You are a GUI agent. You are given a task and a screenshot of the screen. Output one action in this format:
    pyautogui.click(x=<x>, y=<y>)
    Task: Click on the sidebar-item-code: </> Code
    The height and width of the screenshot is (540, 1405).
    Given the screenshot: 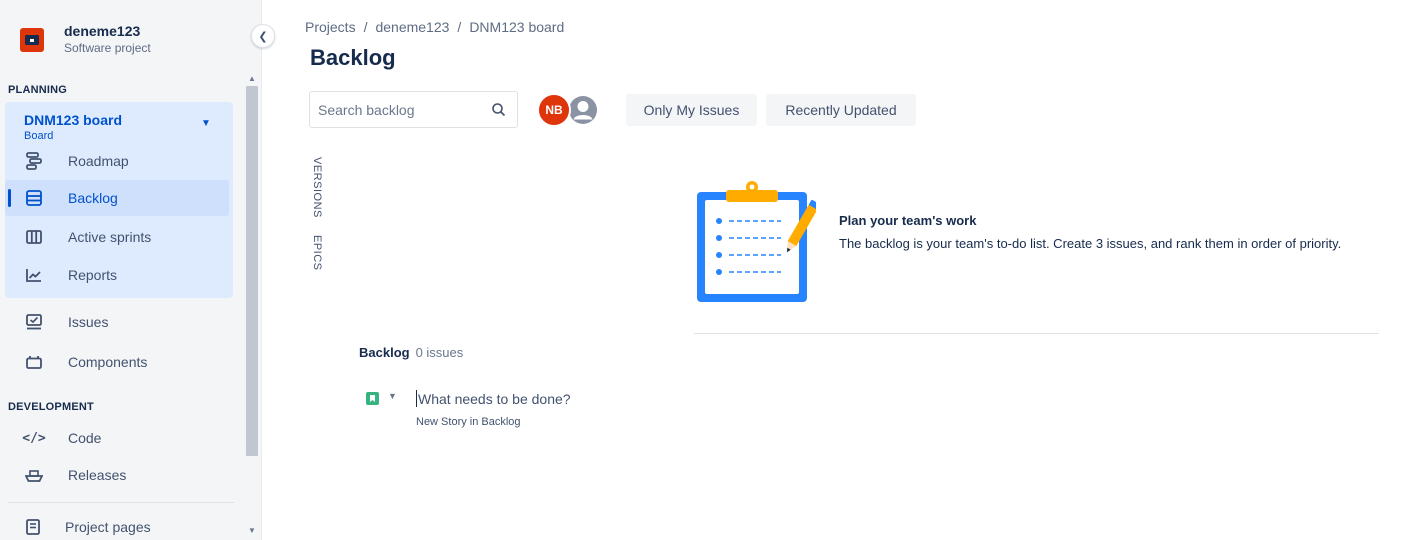 What is the action you would take?
    pyautogui.click(x=117, y=438)
    